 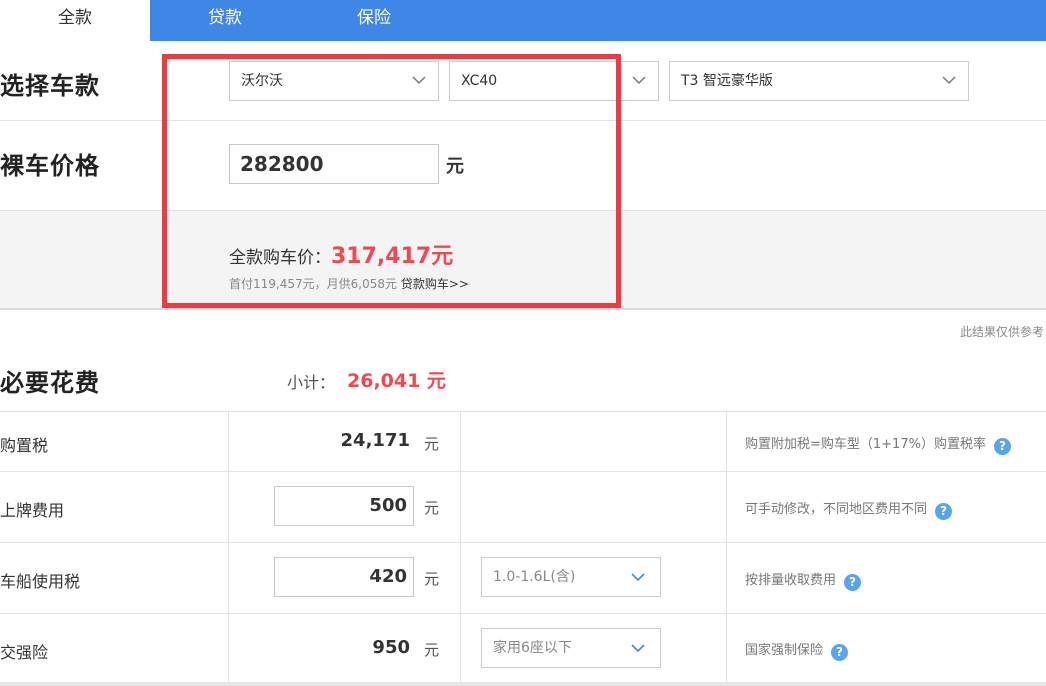 I want to click on fee-note-text: 购置附加税=购车型（1+17%）购置税率, so click(x=865, y=444).